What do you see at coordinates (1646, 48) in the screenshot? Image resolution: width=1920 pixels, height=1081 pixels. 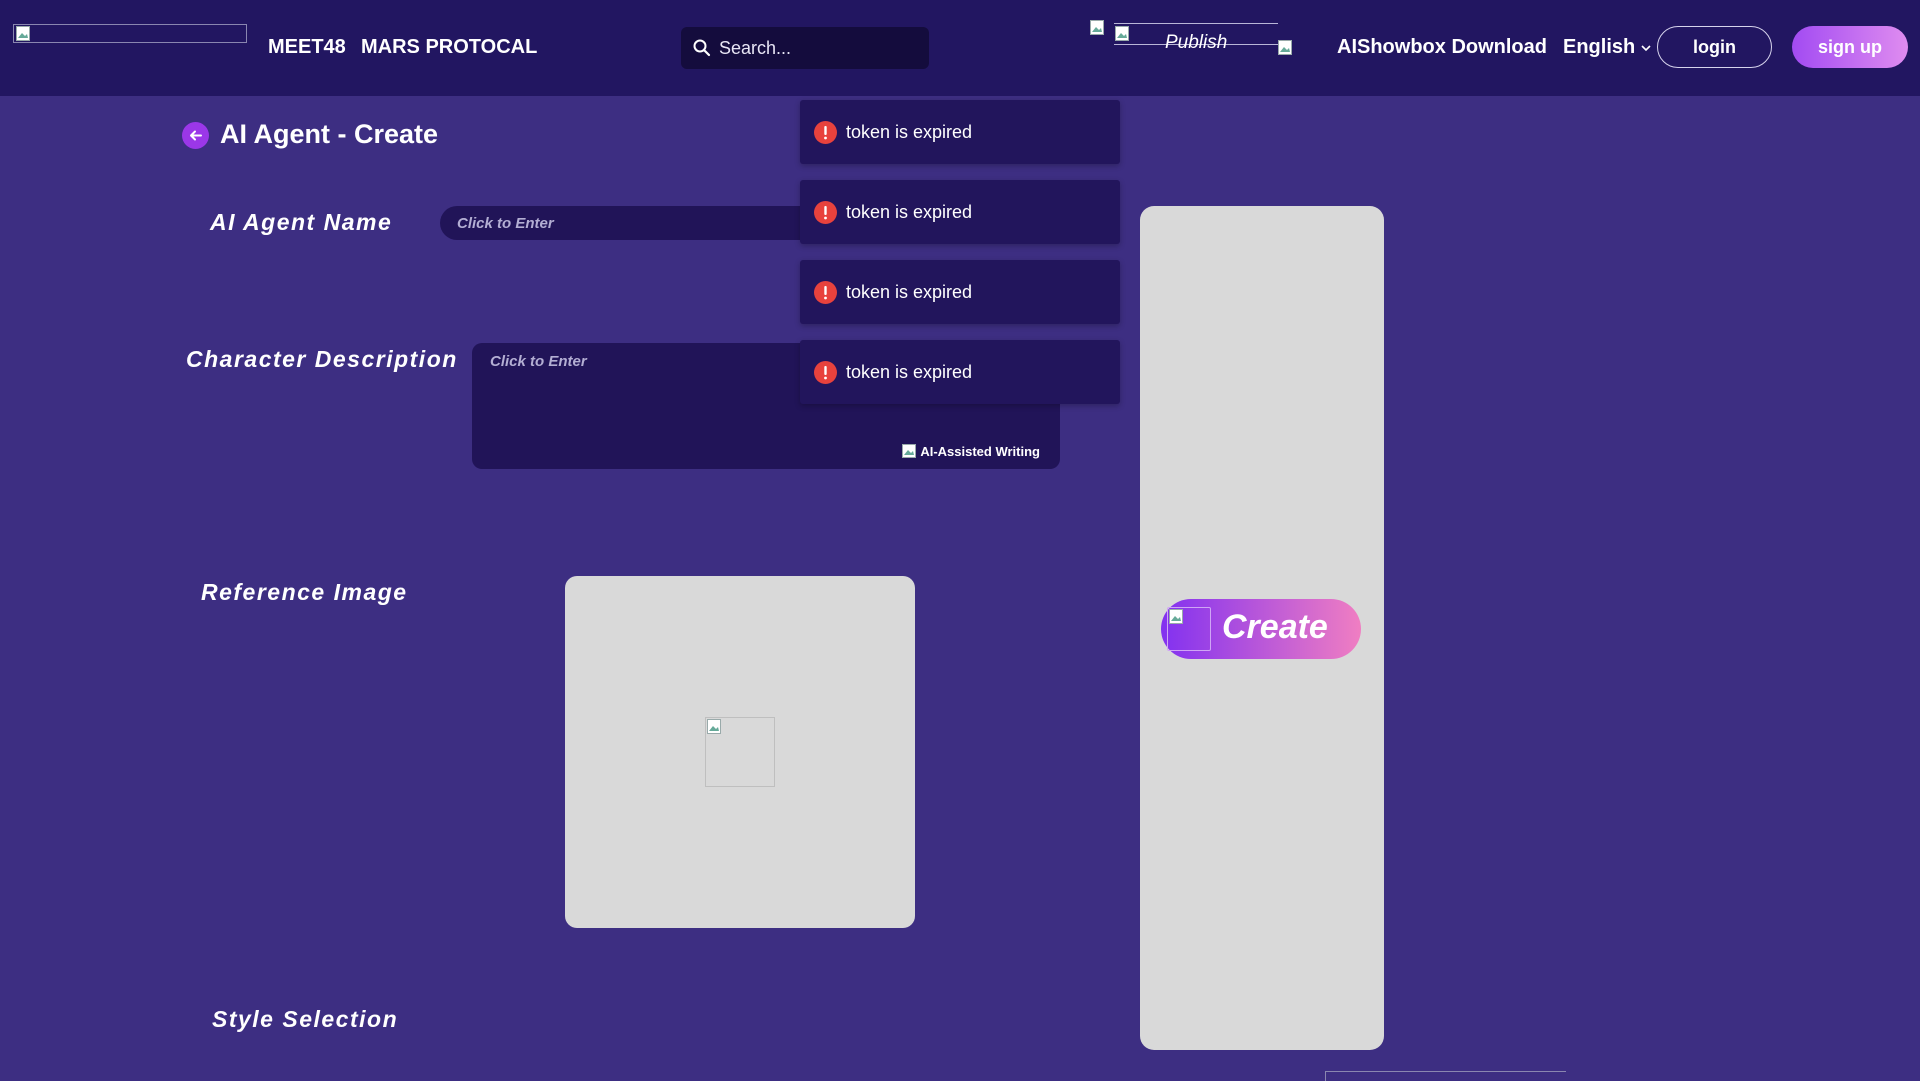 I see `chevron-down-icon` at bounding box center [1646, 48].